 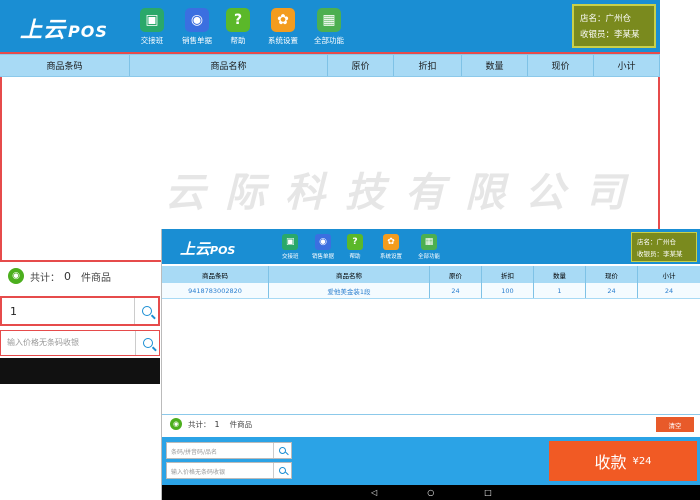 I want to click on home-icon: ○, so click(x=430, y=492).